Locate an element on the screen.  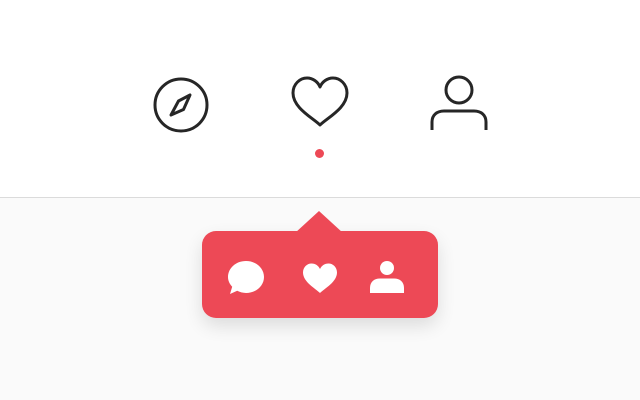
user-outline-icon is located at coordinates (459, 103).